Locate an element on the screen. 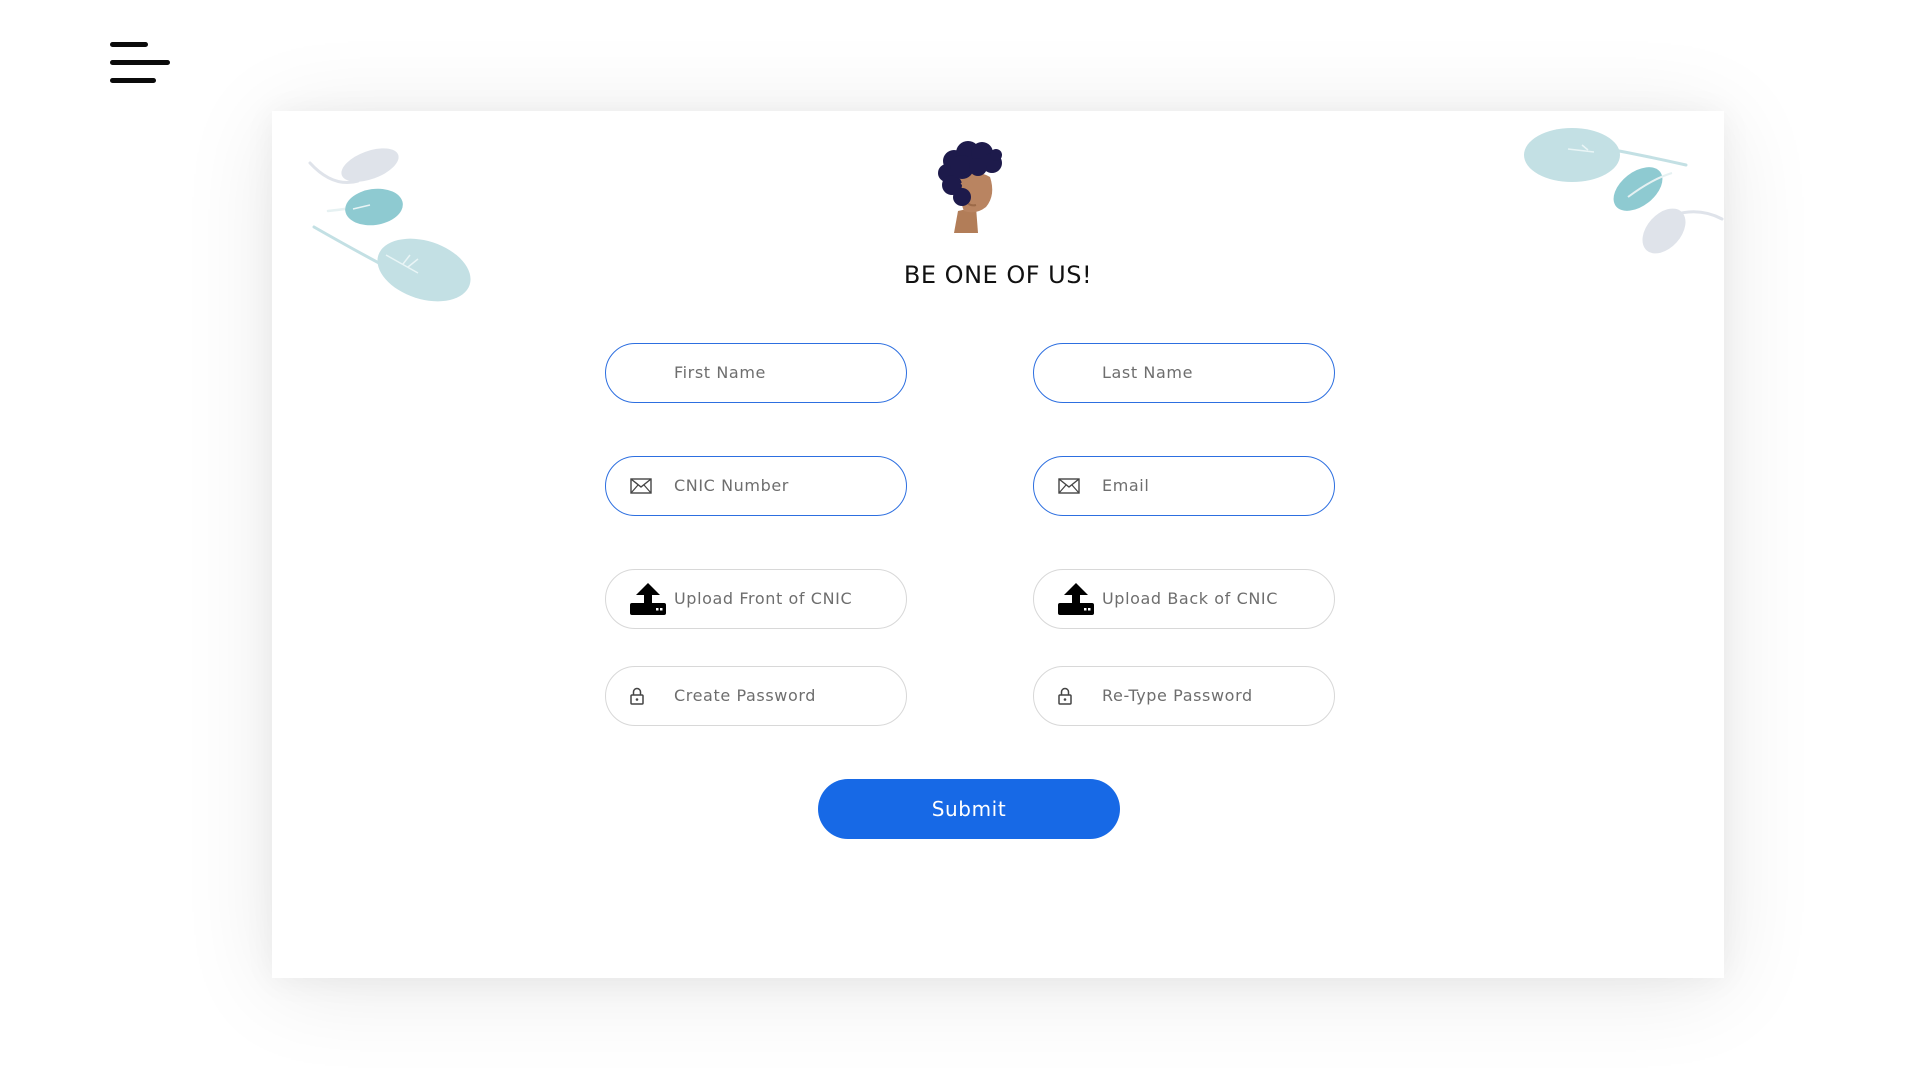  page-title: BE ONE OF US! is located at coordinates (998, 275).